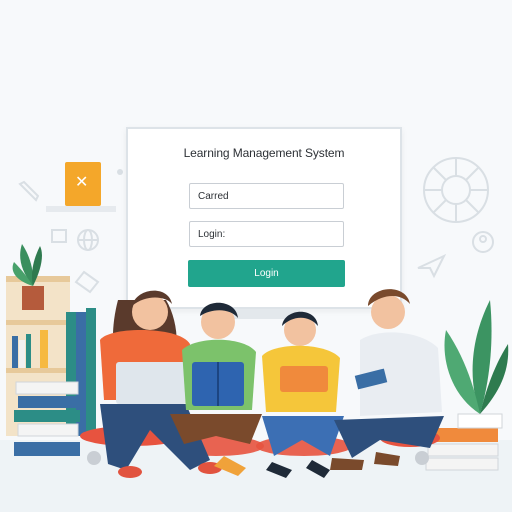 This screenshot has width=512, height=512. What do you see at coordinates (476, 364) in the screenshot?
I see `plant-right` at bounding box center [476, 364].